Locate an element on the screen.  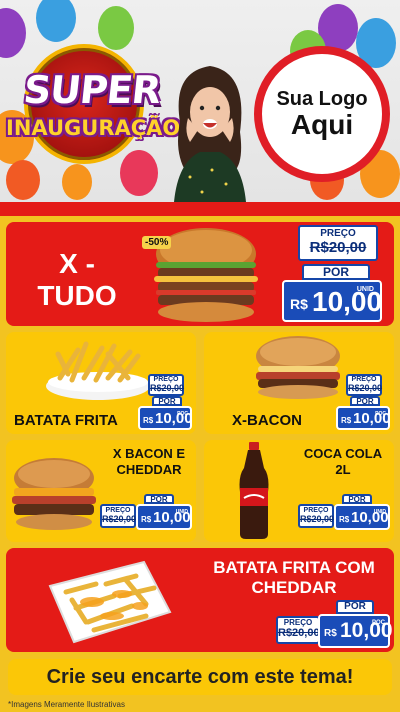
product-name-line-2: 2L is located at coordinates (343, 469).